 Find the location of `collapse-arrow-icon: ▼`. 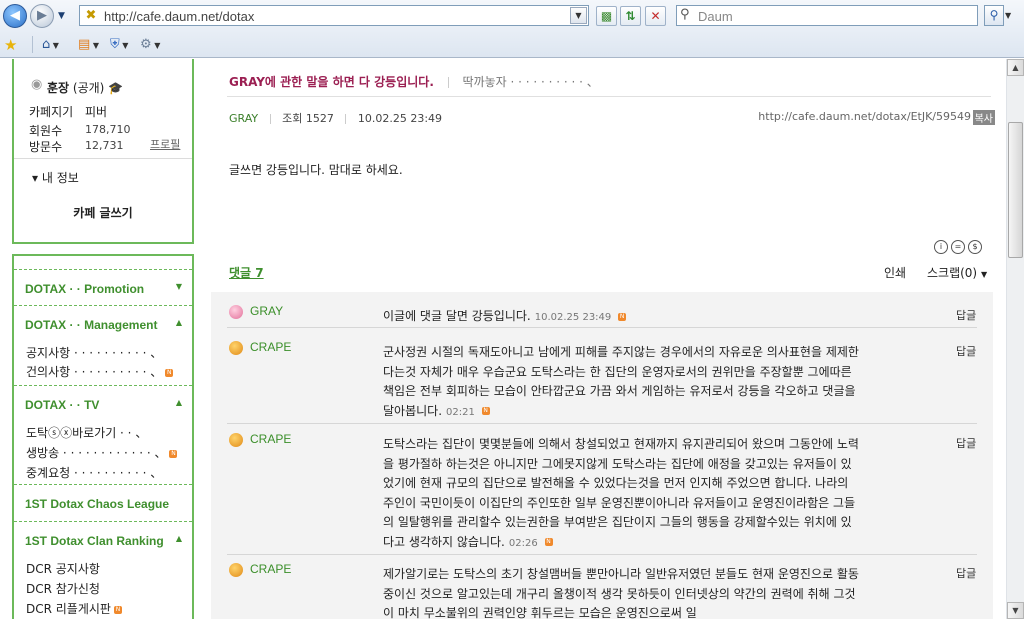

collapse-arrow-icon: ▼ is located at coordinates (179, 286).